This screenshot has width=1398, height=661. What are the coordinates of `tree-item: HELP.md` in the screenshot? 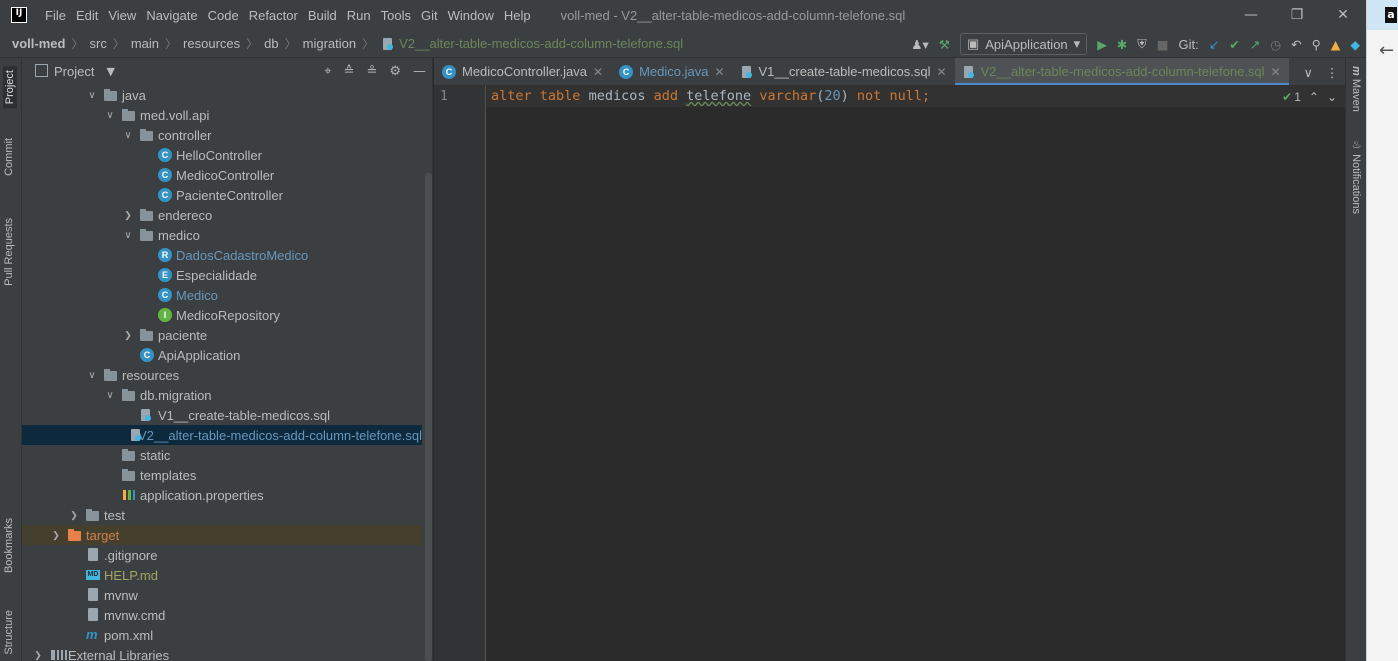 It's located at (222, 575).